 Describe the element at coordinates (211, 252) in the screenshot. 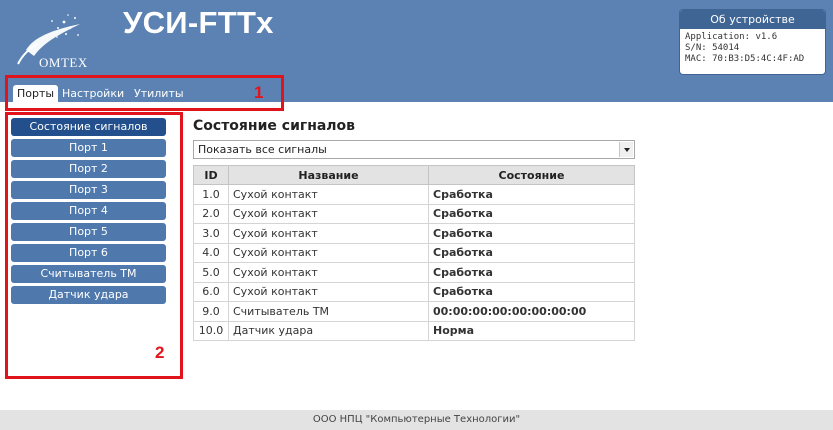

I see `signal-id-cell: 4.0` at that location.